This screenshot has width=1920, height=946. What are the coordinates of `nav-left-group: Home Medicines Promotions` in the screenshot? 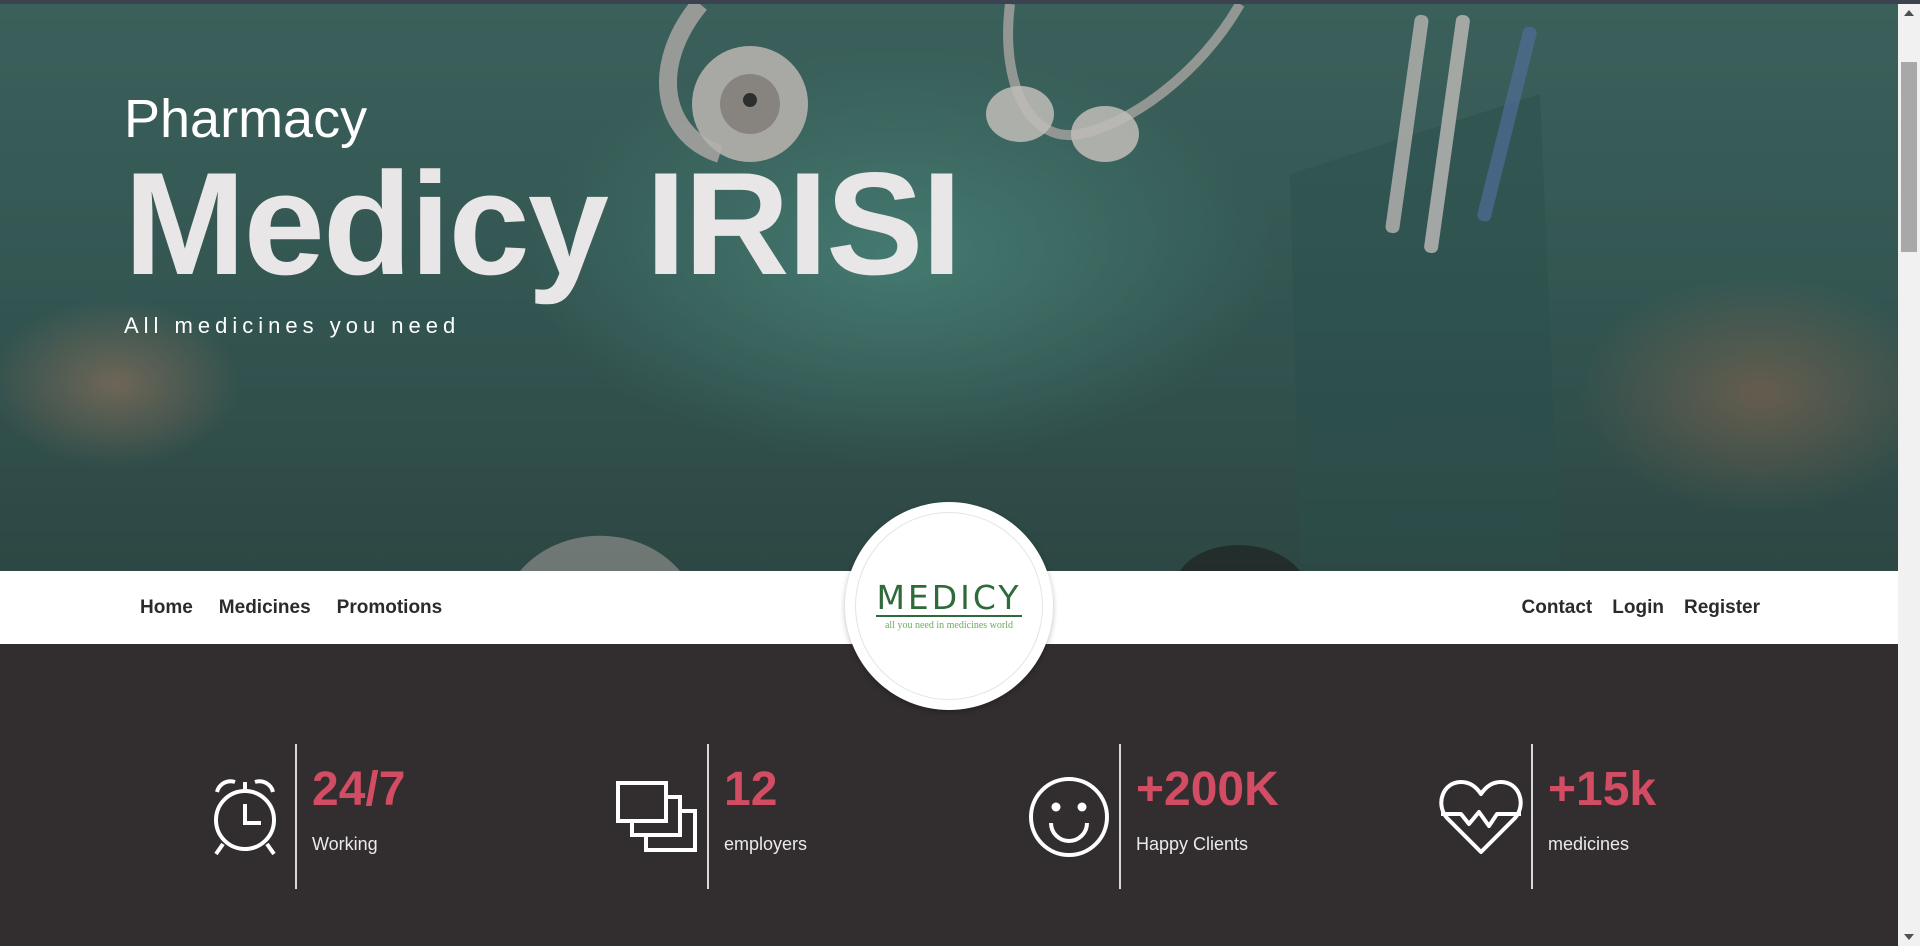 It's located at (291, 607).